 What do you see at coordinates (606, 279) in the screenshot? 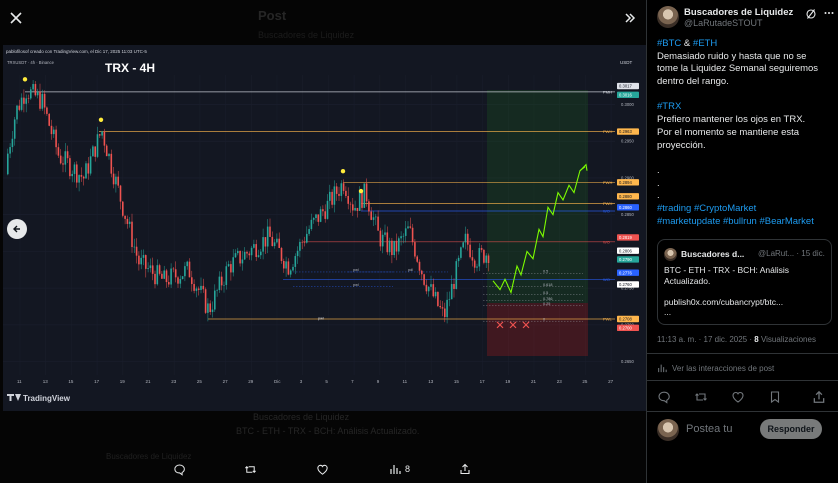
I see `level-label: WO` at bounding box center [606, 279].